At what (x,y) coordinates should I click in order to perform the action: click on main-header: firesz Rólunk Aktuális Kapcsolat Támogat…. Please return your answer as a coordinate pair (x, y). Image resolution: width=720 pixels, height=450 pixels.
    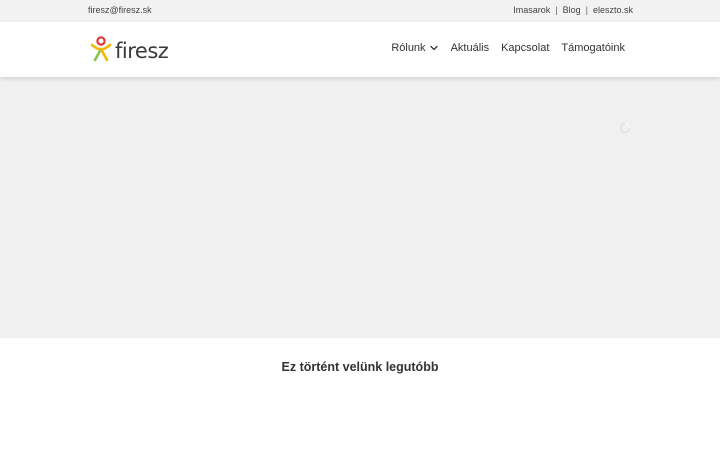
    Looking at the image, I should click on (360, 49).